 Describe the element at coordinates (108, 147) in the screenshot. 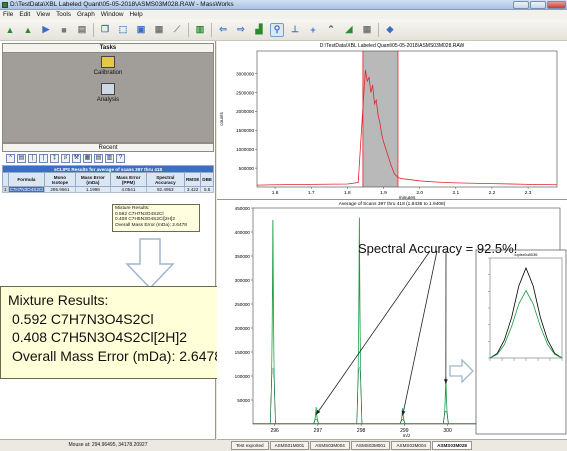

I see `recent-header: Recent` at that location.